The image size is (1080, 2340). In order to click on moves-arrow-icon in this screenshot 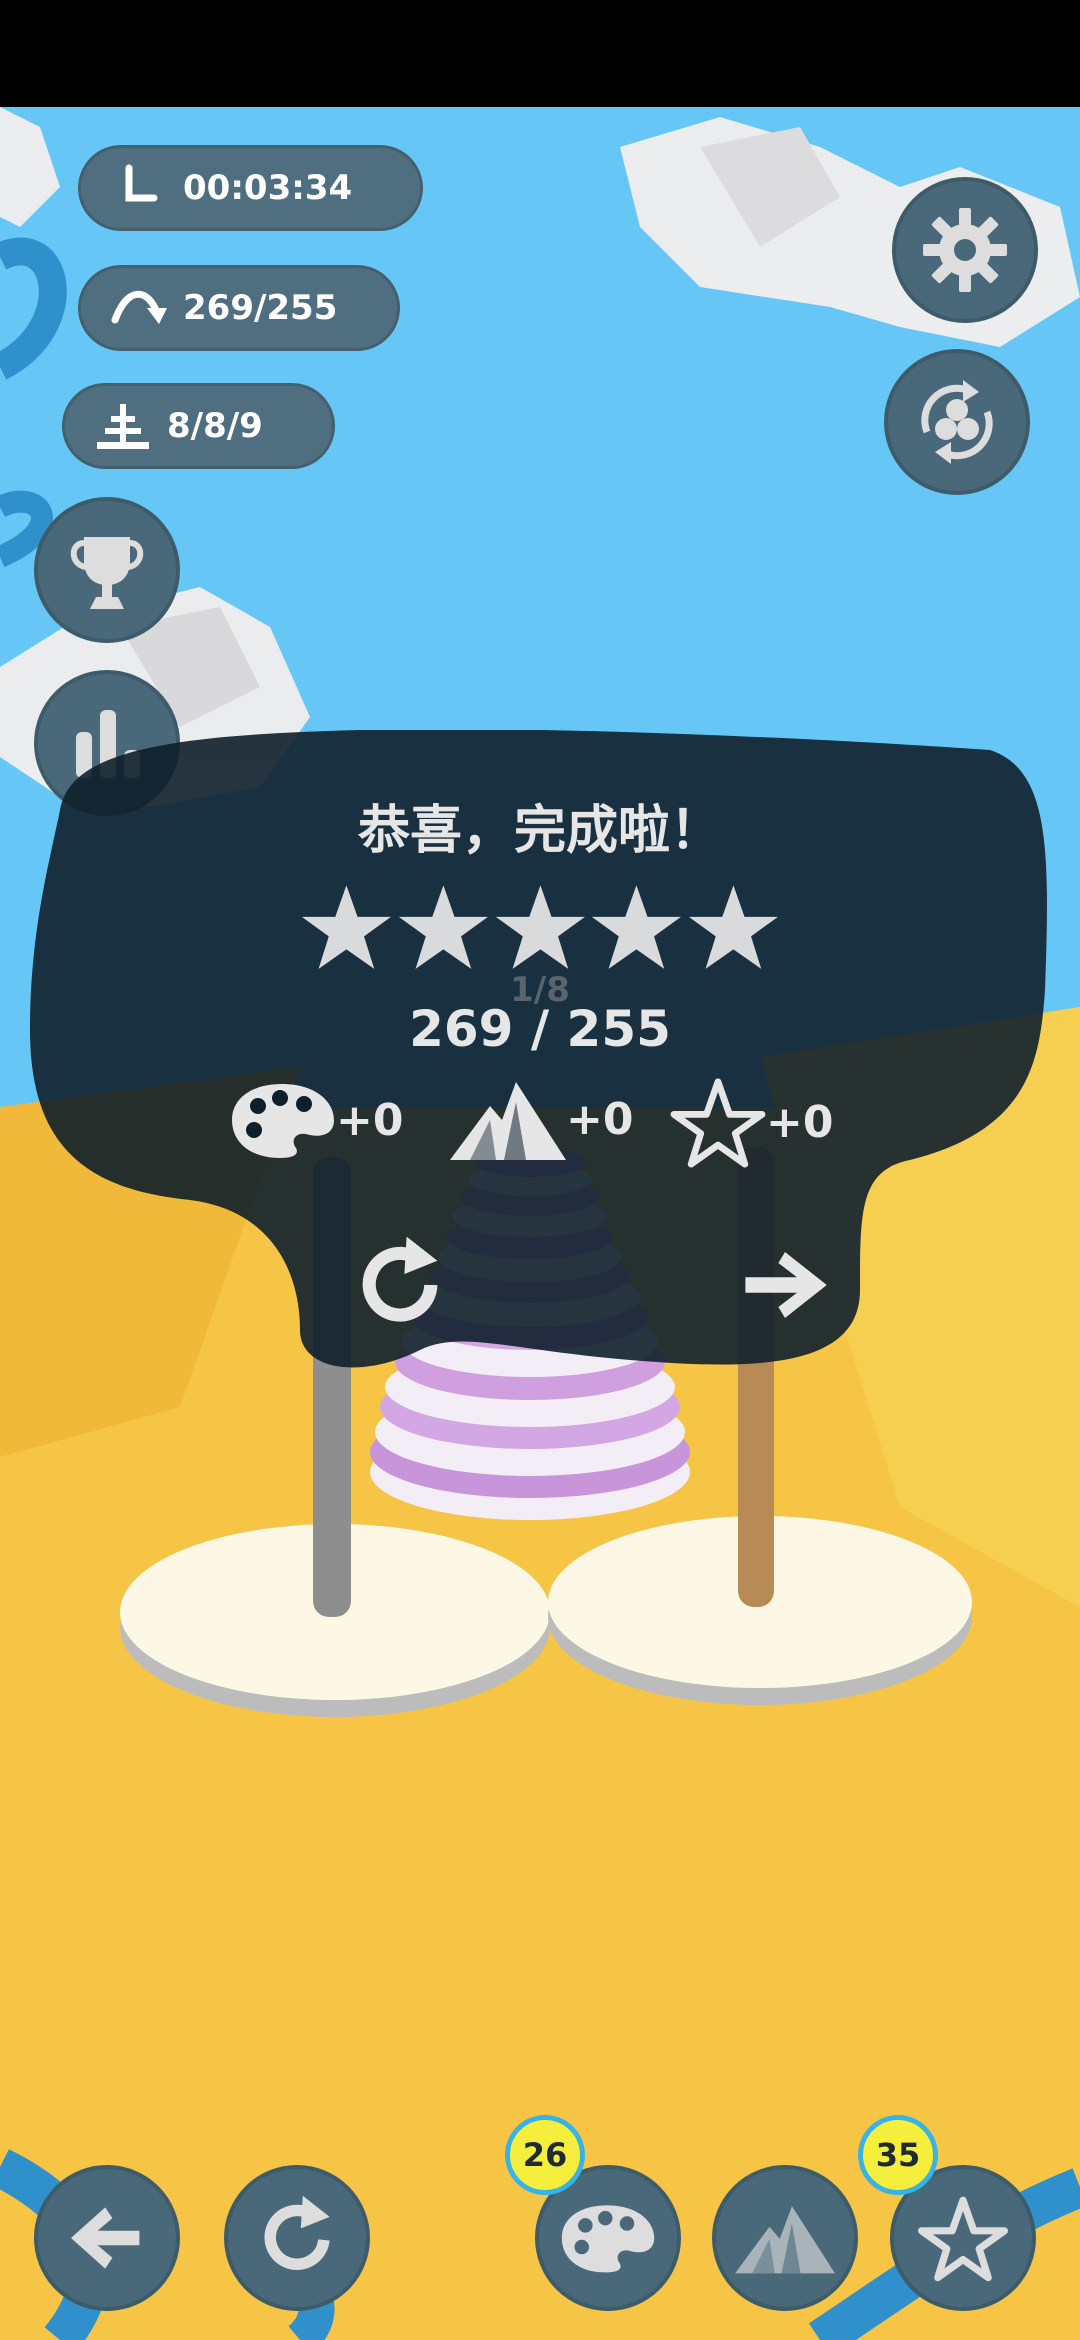, I will do `click(139, 307)`.